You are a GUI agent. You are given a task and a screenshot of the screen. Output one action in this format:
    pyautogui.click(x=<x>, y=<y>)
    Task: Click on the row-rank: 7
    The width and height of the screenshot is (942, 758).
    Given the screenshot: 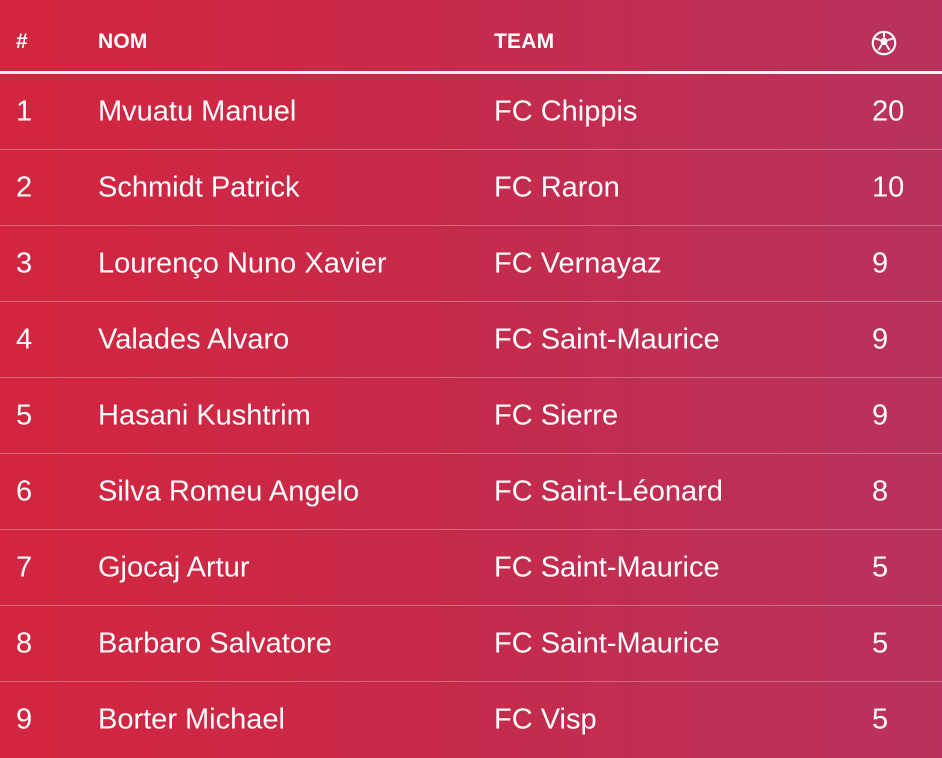 What is the action you would take?
    pyautogui.click(x=24, y=567)
    